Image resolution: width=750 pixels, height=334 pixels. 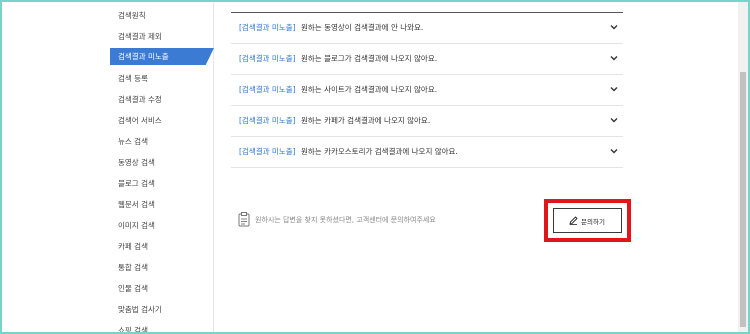 I want to click on sidebar-item-cafe-search: 카페 검색, so click(x=133, y=246).